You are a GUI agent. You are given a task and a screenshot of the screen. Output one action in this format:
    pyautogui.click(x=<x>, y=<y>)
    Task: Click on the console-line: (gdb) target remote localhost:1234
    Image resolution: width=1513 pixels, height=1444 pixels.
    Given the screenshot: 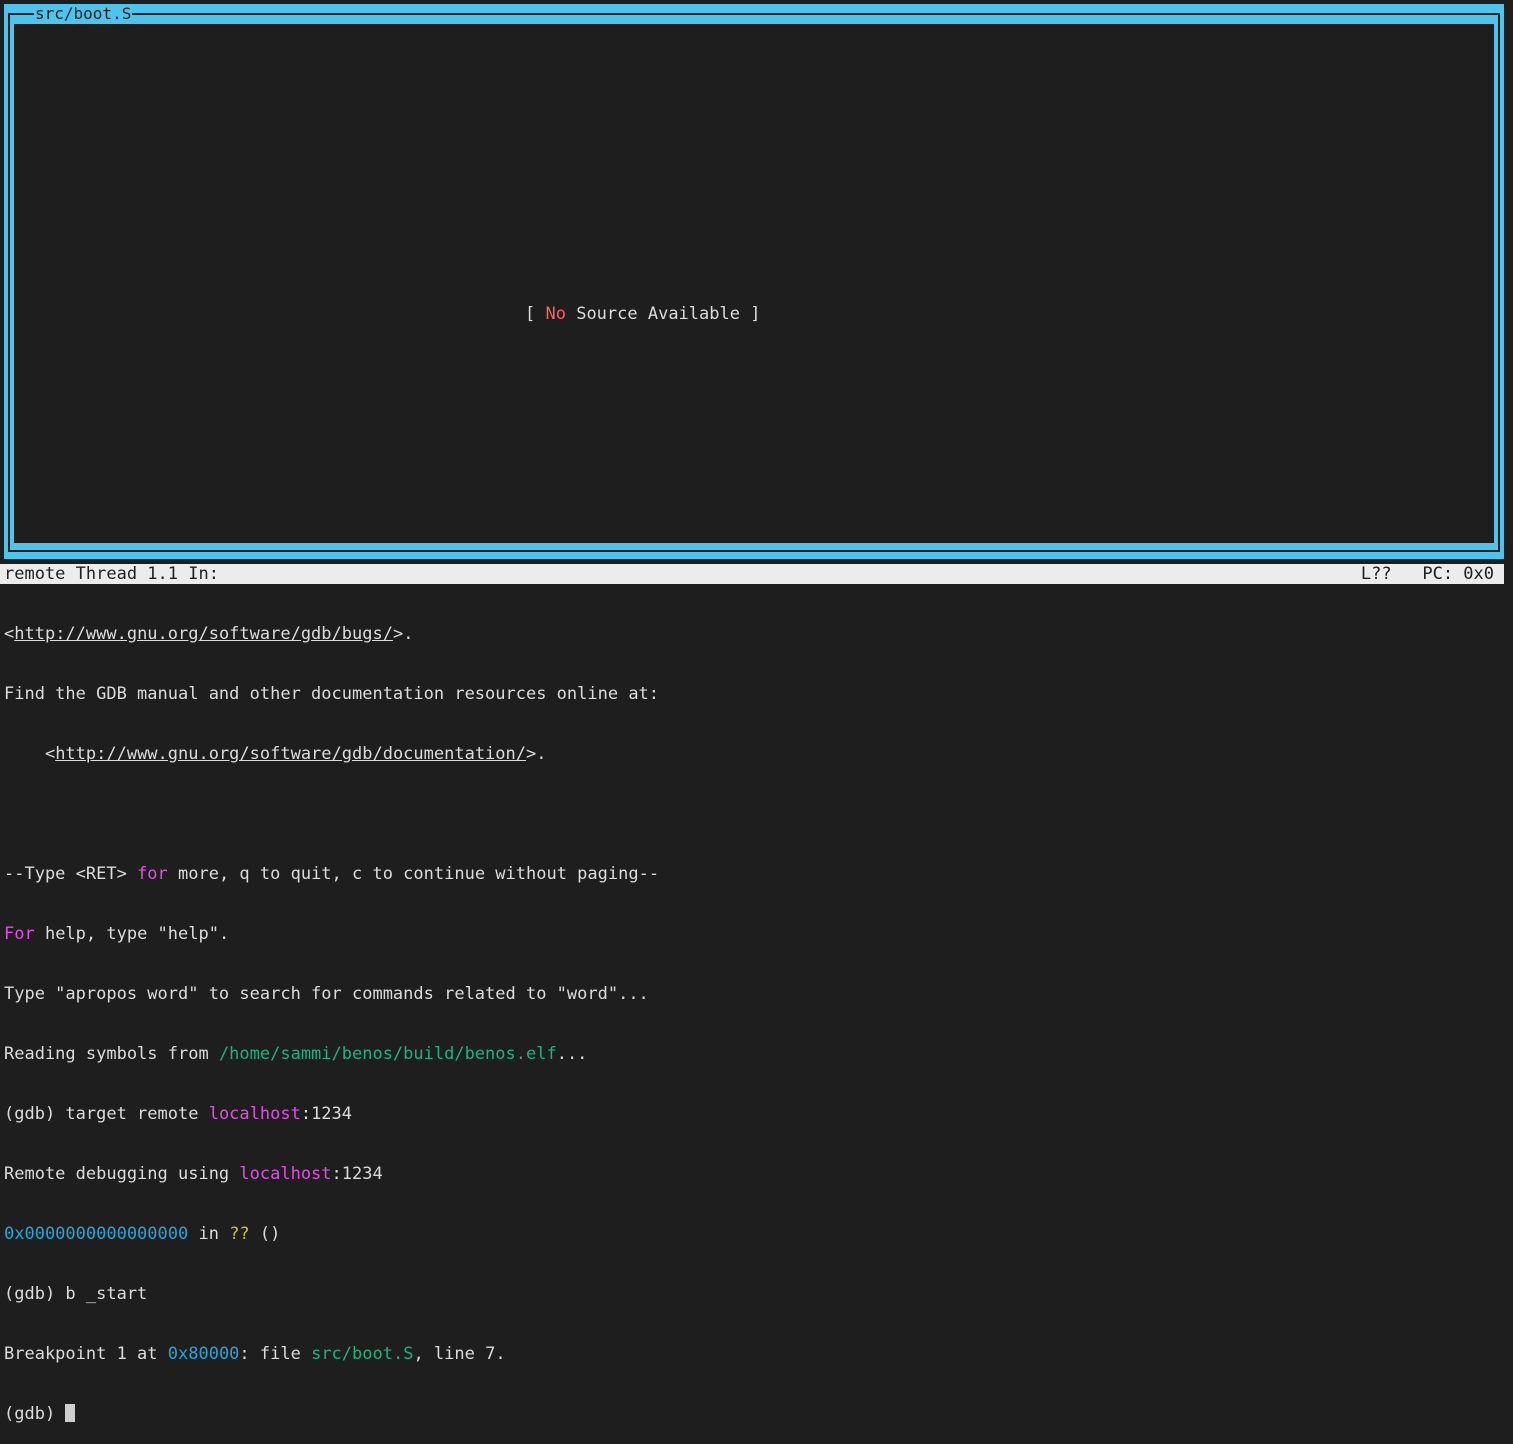 What is the action you would take?
    pyautogui.click(x=178, y=1114)
    